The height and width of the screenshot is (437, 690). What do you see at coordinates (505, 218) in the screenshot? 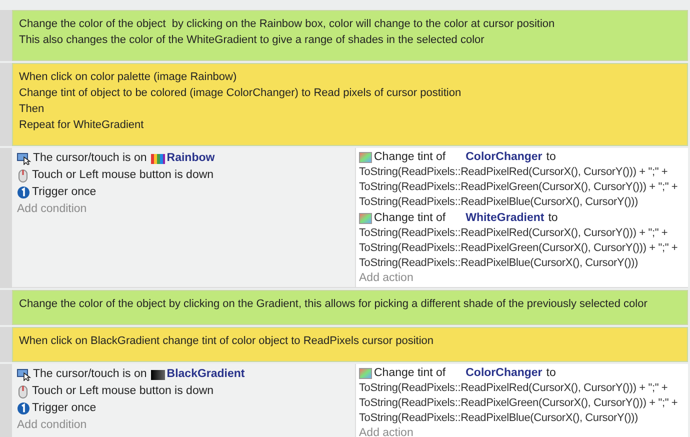
I see `object-name: WhiteGradient` at bounding box center [505, 218].